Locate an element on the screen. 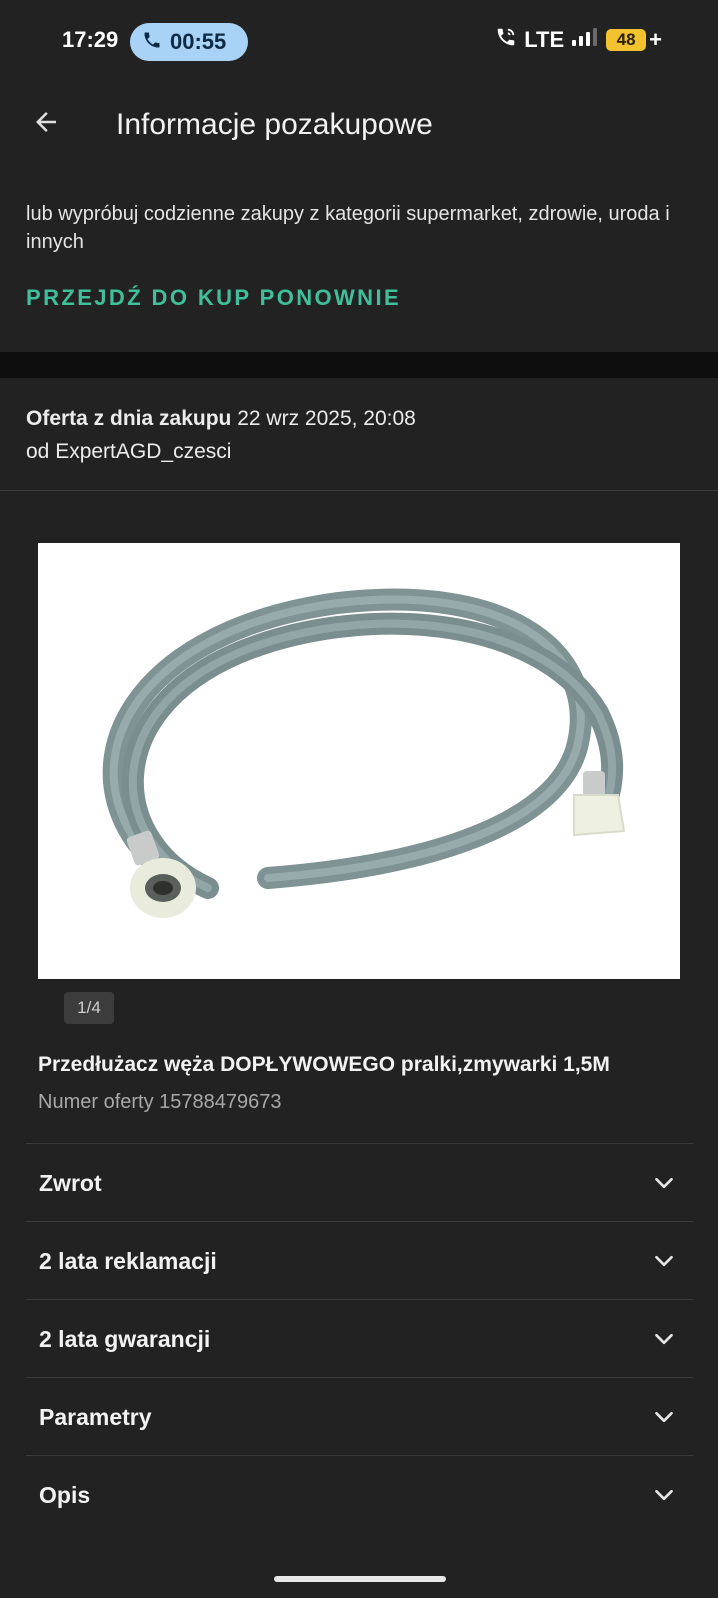 The image size is (718, 1598). call-pill: 00:55 is located at coordinates (189, 42).